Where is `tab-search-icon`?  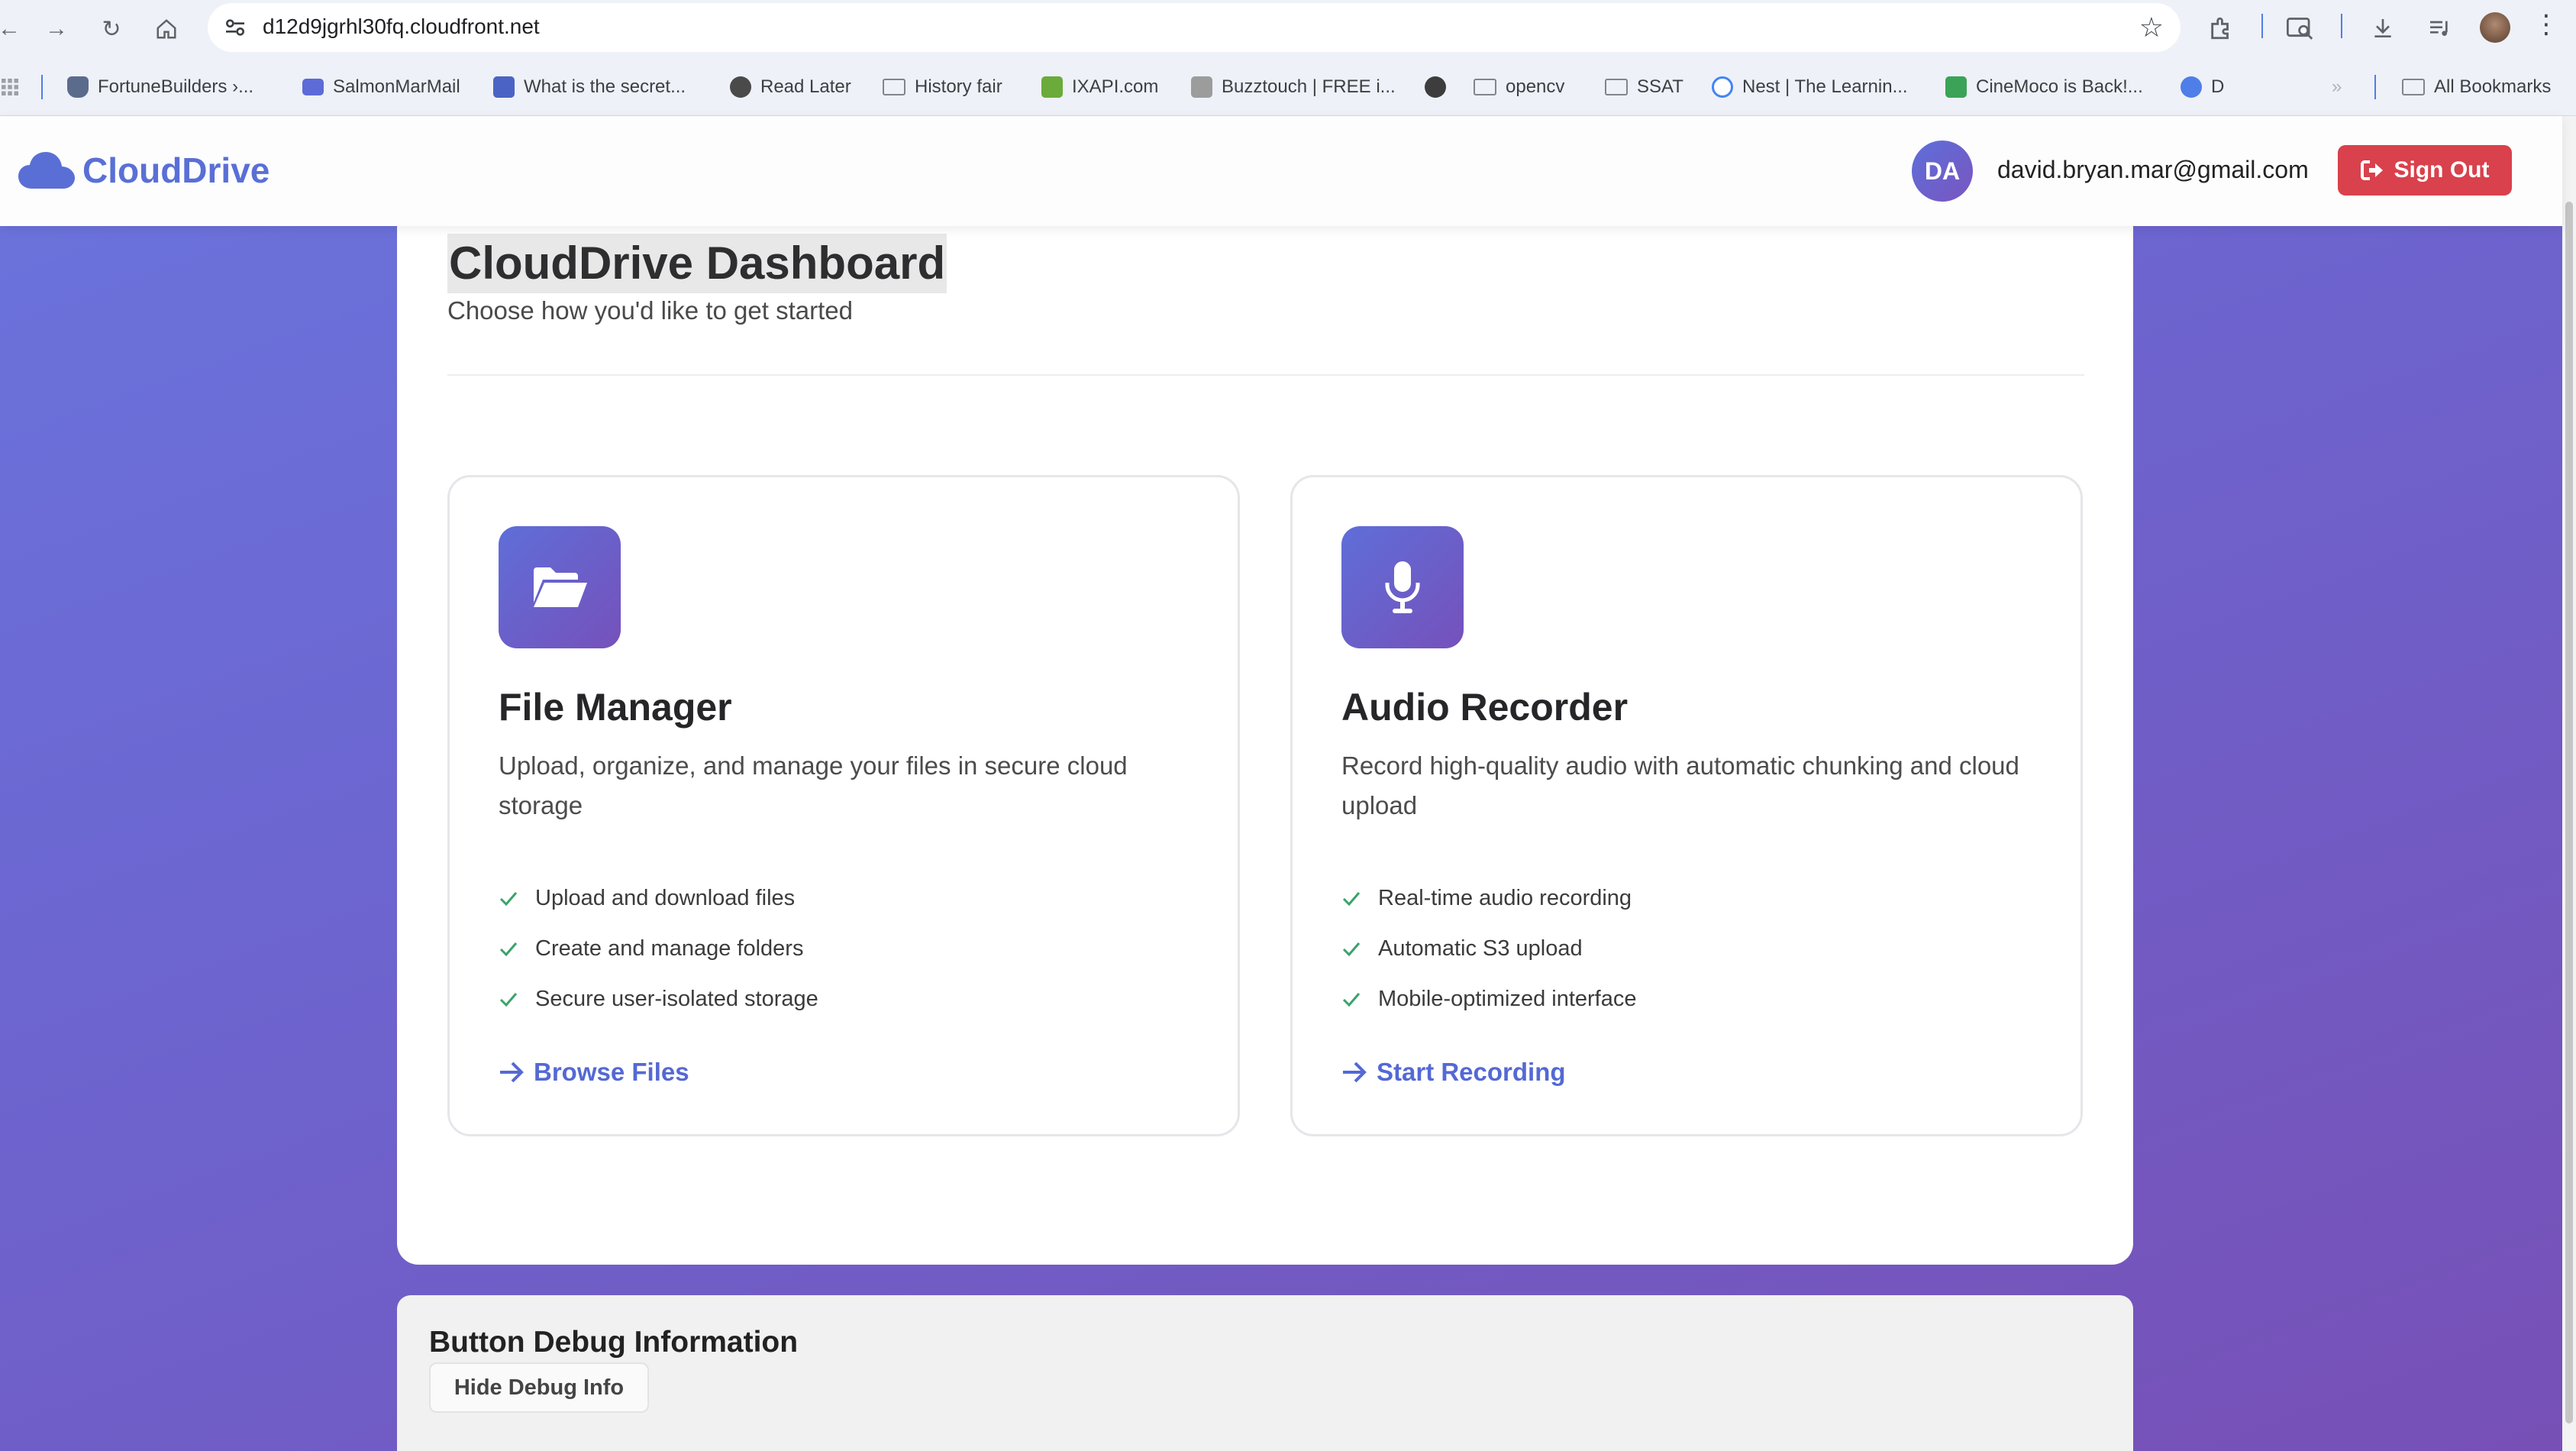
tab-search-icon is located at coordinates (2300, 28).